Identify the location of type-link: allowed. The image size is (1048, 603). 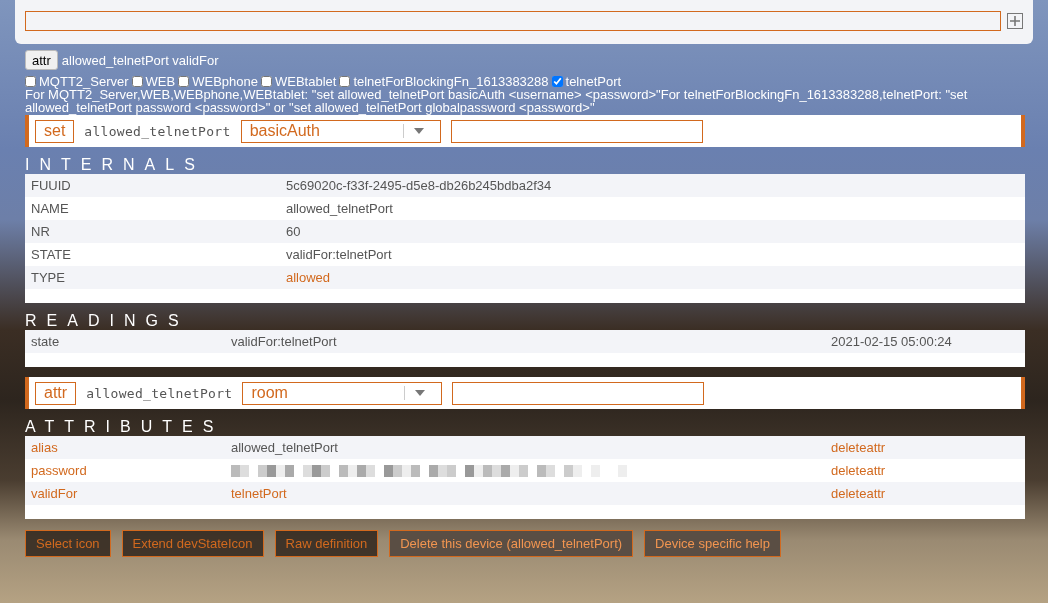
(655, 277).